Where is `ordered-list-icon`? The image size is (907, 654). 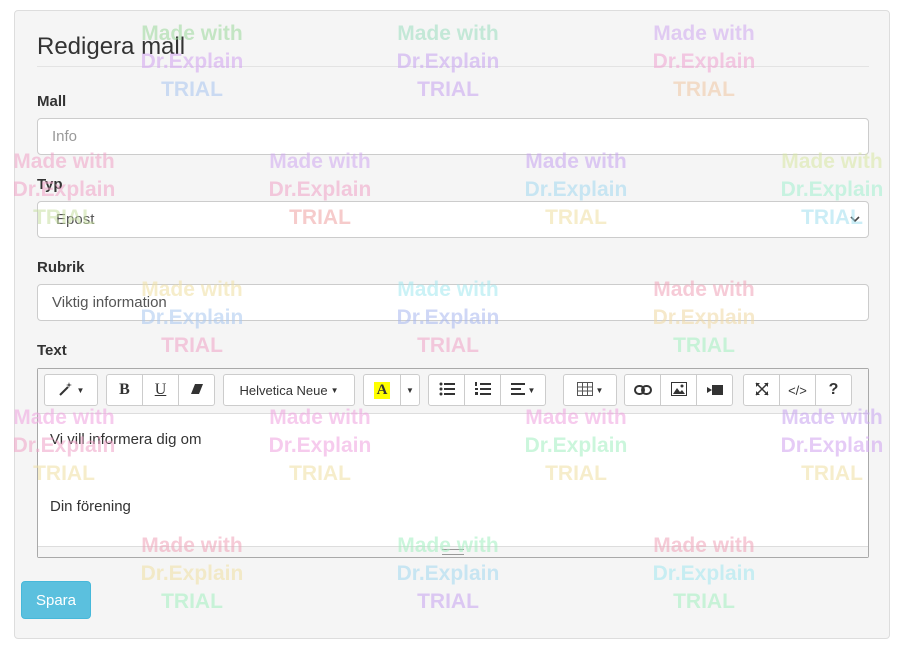 ordered-list-icon is located at coordinates (482, 390).